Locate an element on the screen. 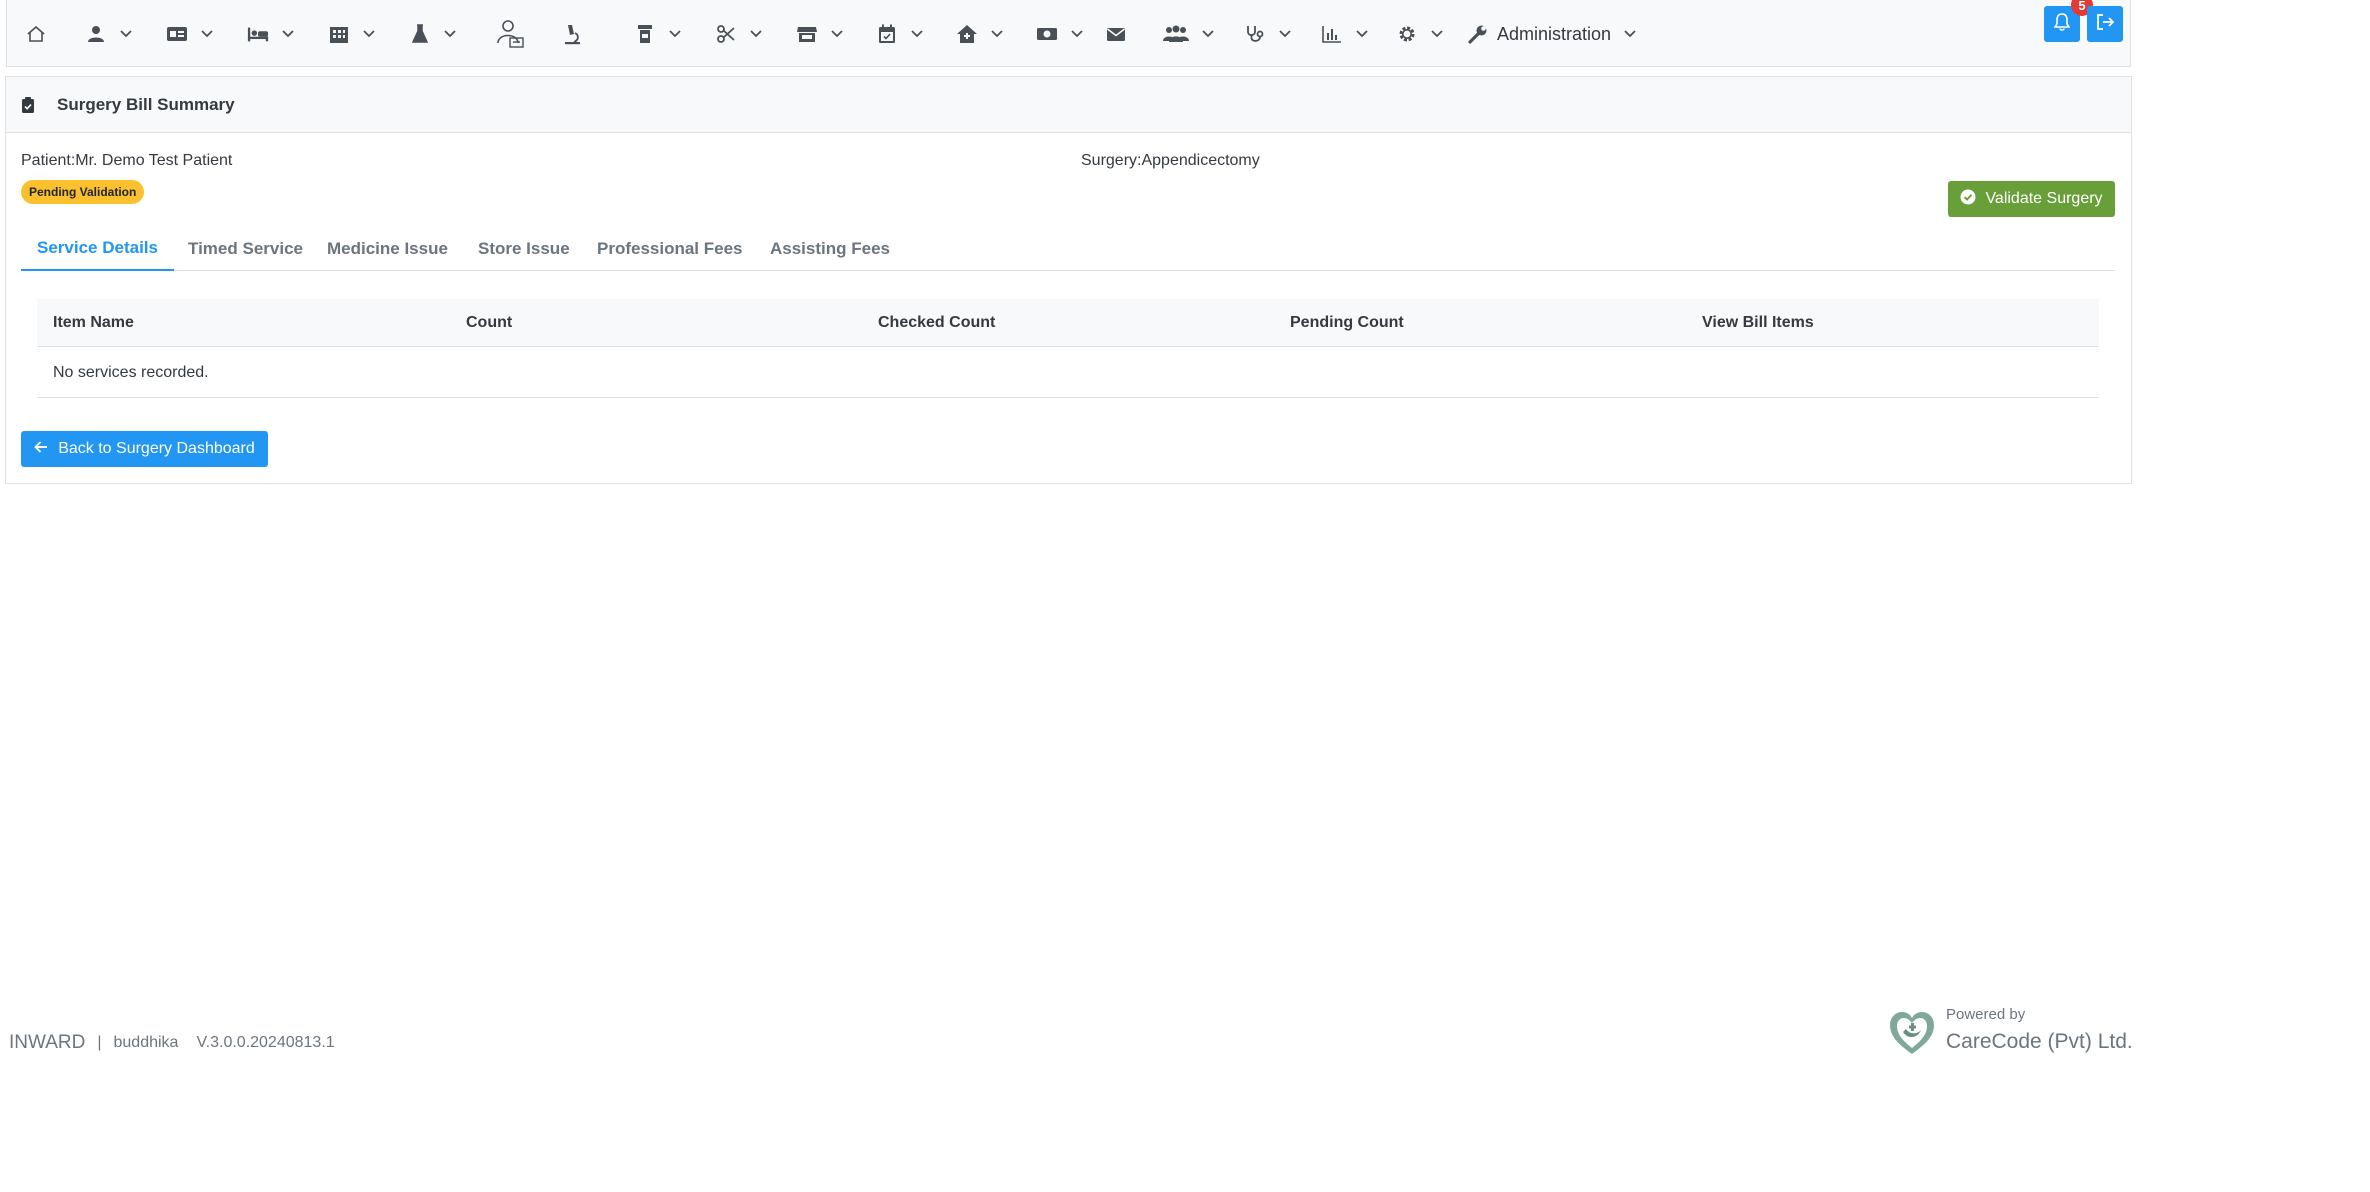  wrench-icon is located at coordinates (1478, 34).